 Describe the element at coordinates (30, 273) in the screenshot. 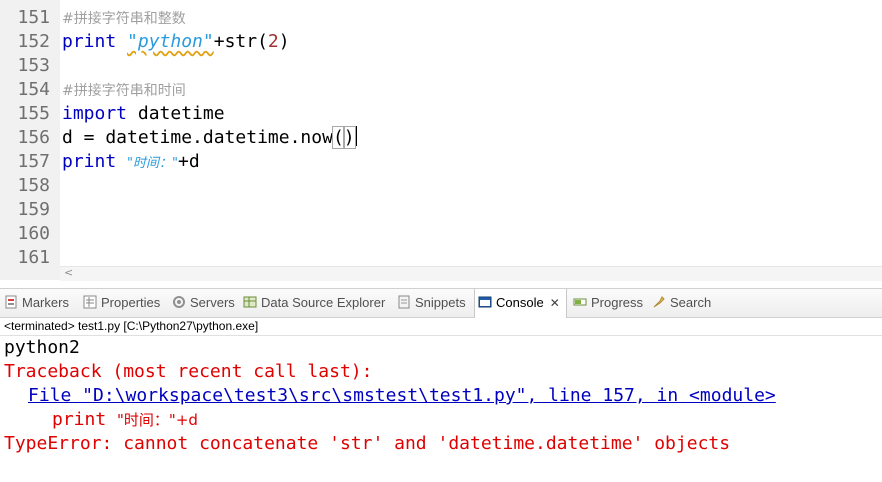

I see `gutter-tail` at that location.